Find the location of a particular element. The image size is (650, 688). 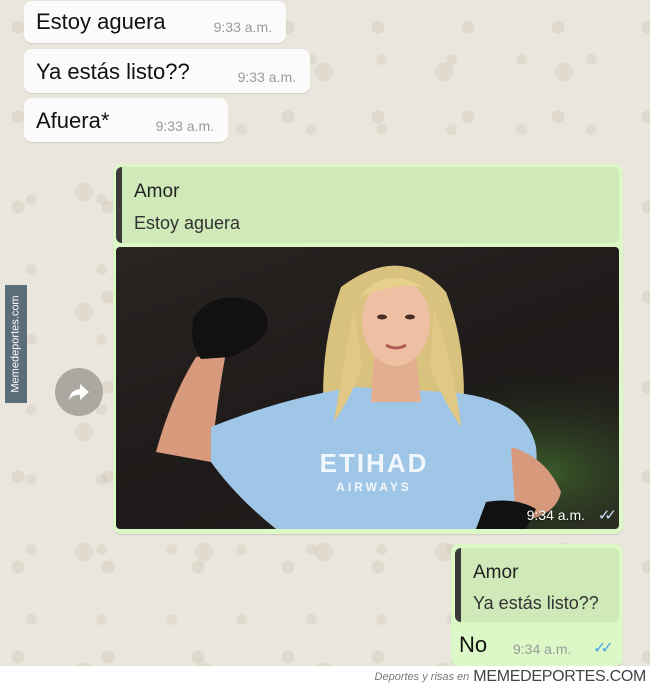

quote-text: Ya estás listo?? is located at coordinates (536, 603).